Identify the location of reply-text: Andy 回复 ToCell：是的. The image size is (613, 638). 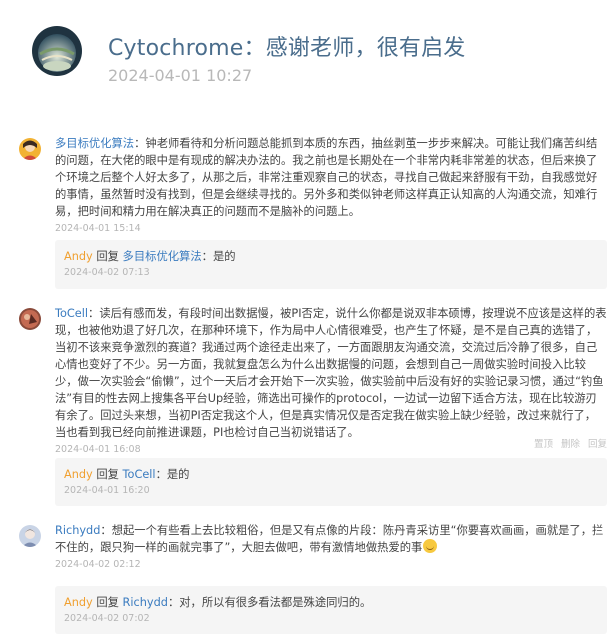
(127, 474).